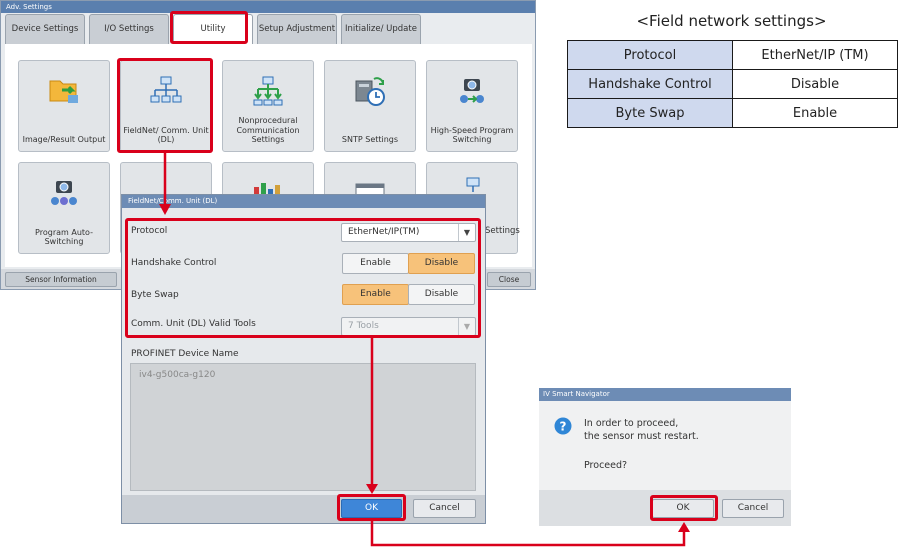  What do you see at coordinates (815, 113) in the screenshot?
I see `table-value-cell: Enable` at bounding box center [815, 113].